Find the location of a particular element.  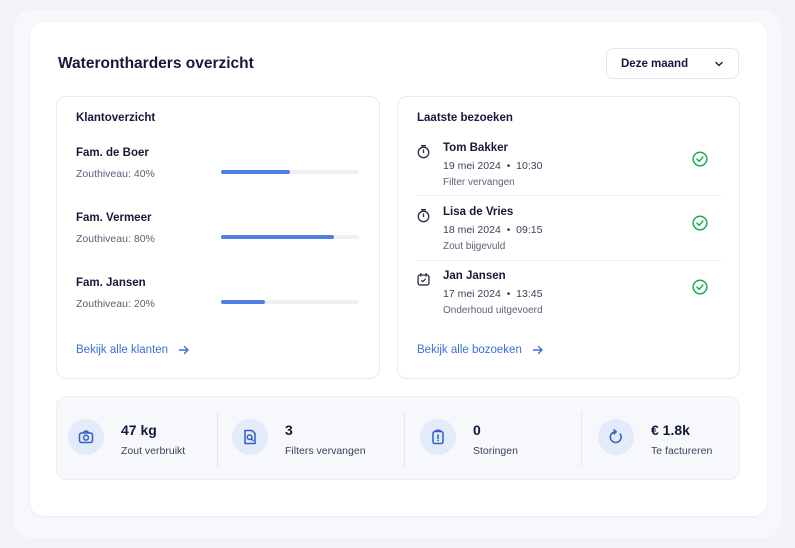

visit-action: Filter vervangen is located at coordinates (479, 182).